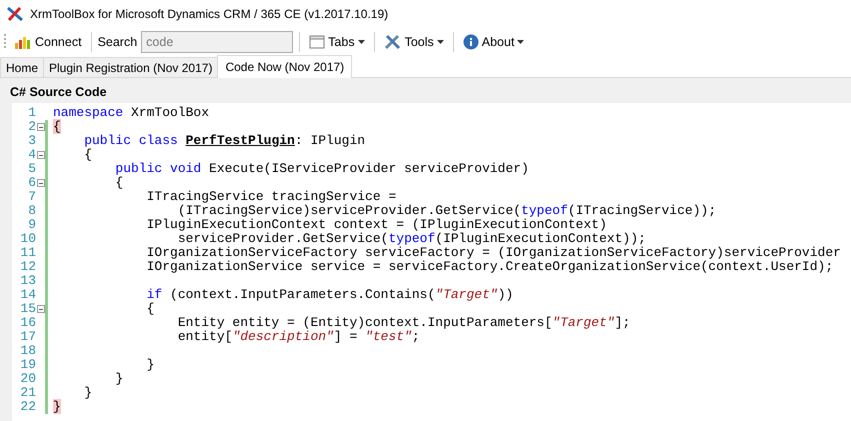  Describe the element at coordinates (446, 211) in the screenshot. I see `code-line: (ITracingService)serviceProvider.GetService(typeof(ITracingService));` at that location.